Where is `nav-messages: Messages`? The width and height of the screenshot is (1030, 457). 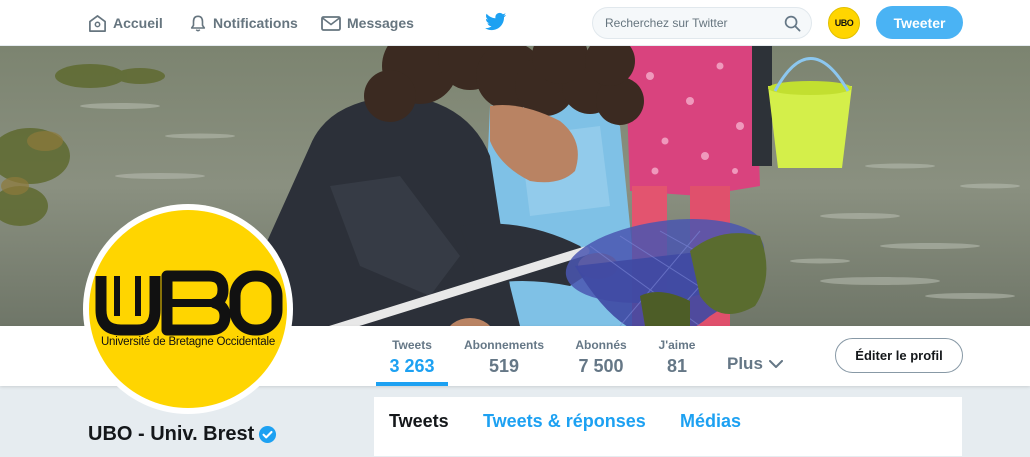
nav-messages: Messages is located at coordinates (367, 23).